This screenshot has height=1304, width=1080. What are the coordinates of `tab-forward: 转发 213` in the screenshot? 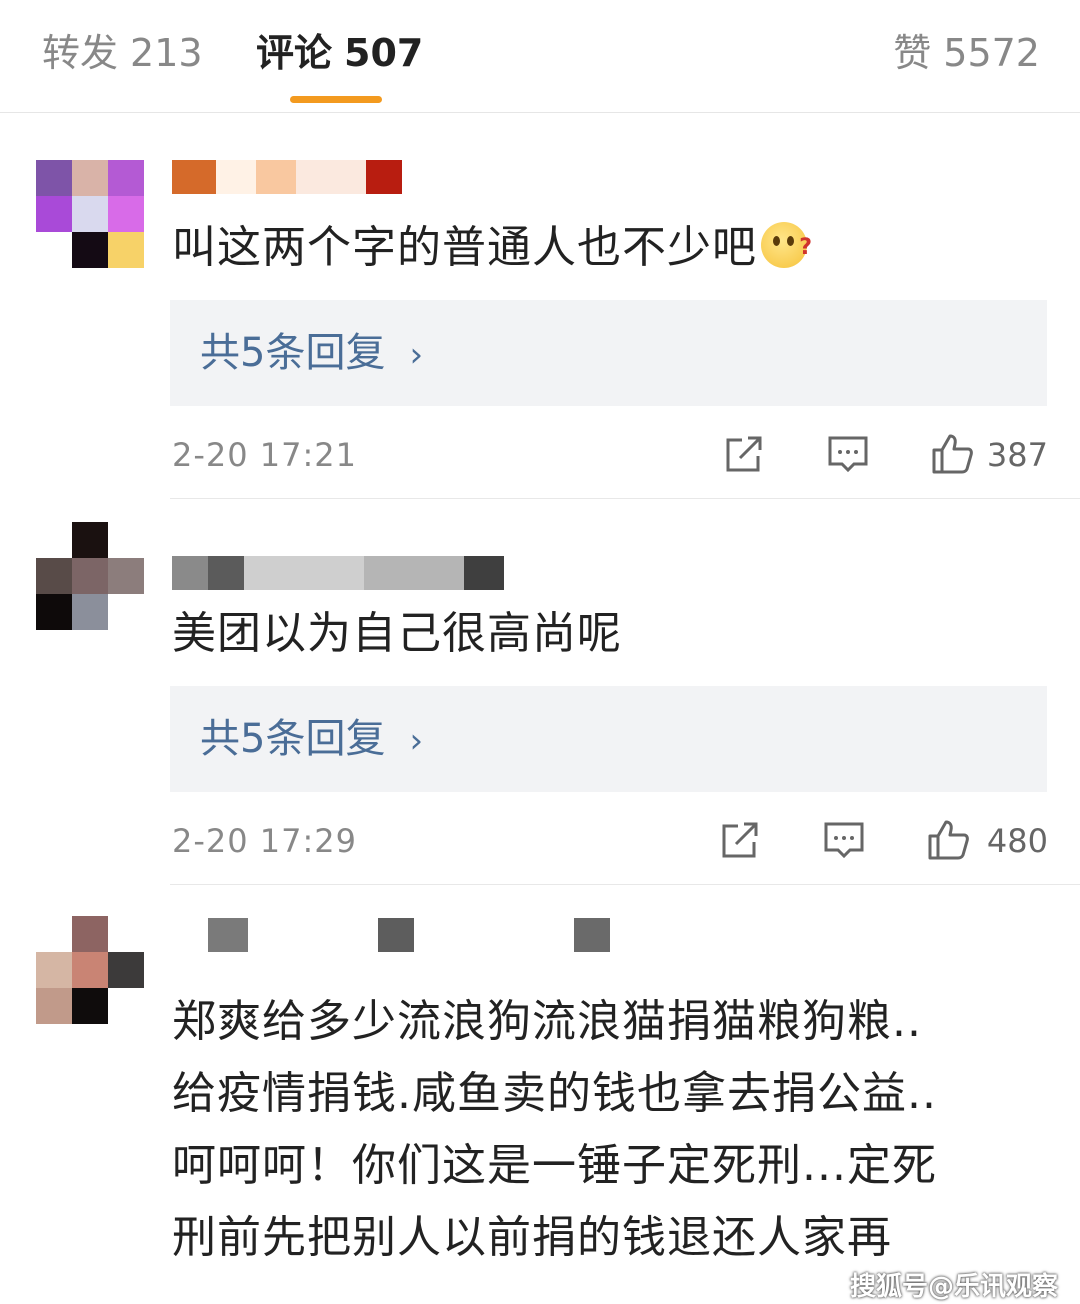 It's located at (122, 53).